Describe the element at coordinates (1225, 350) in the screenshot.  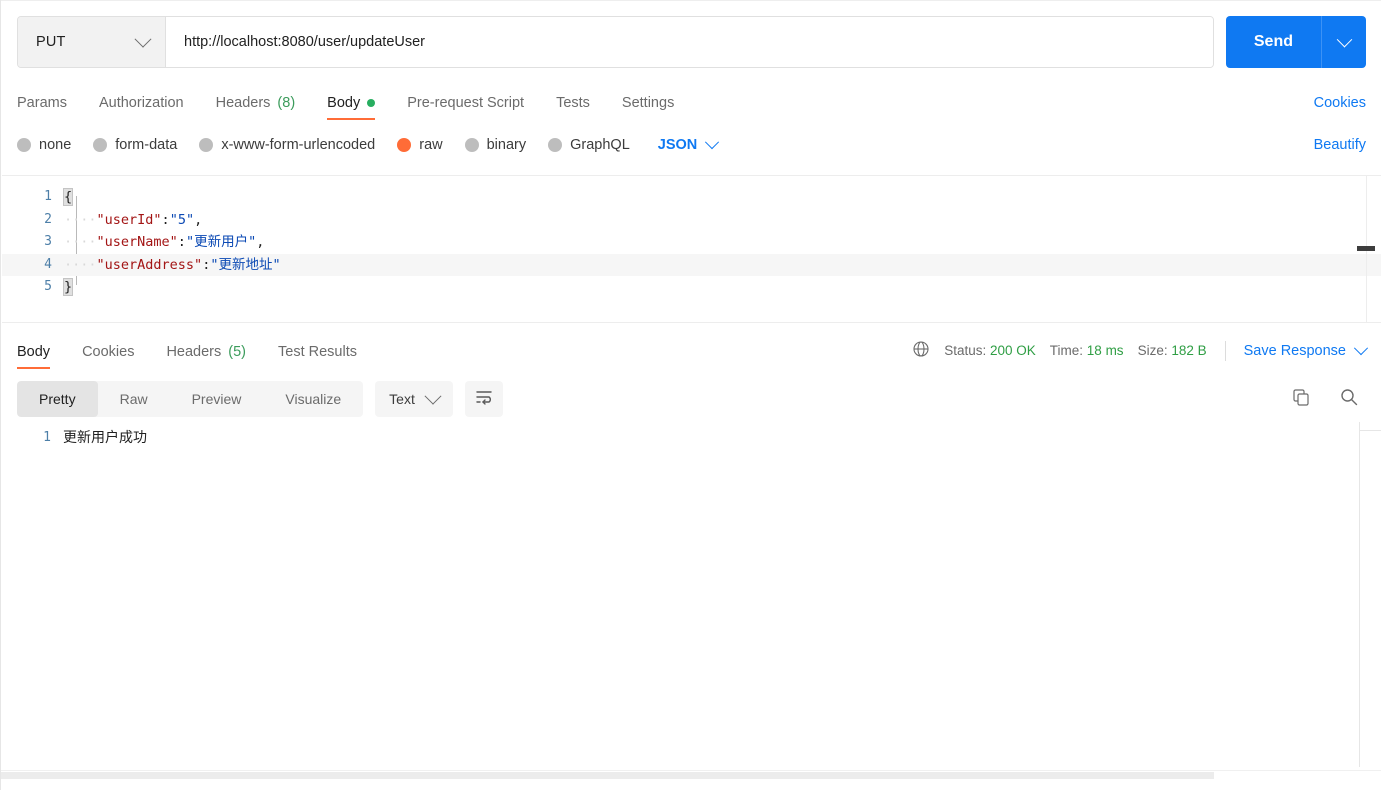
I see `divider` at that location.